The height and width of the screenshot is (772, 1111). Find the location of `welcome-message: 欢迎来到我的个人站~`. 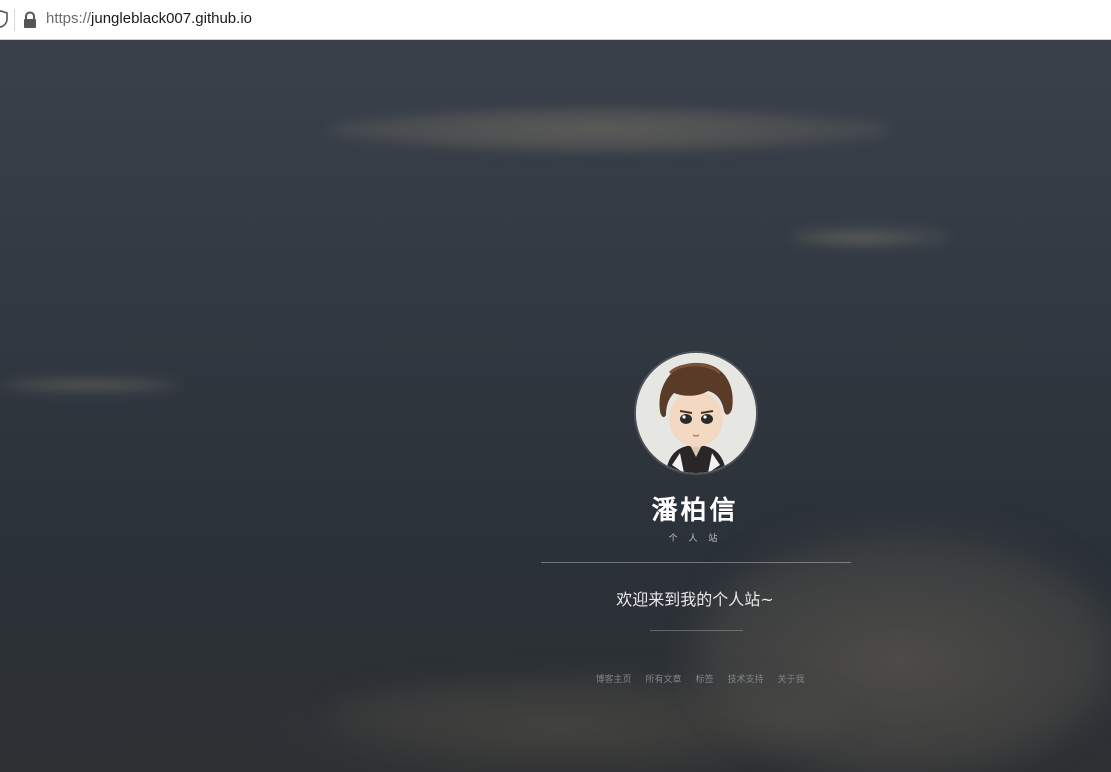

welcome-message: 欢迎来到我的个人站~ is located at coordinates (695, 599).